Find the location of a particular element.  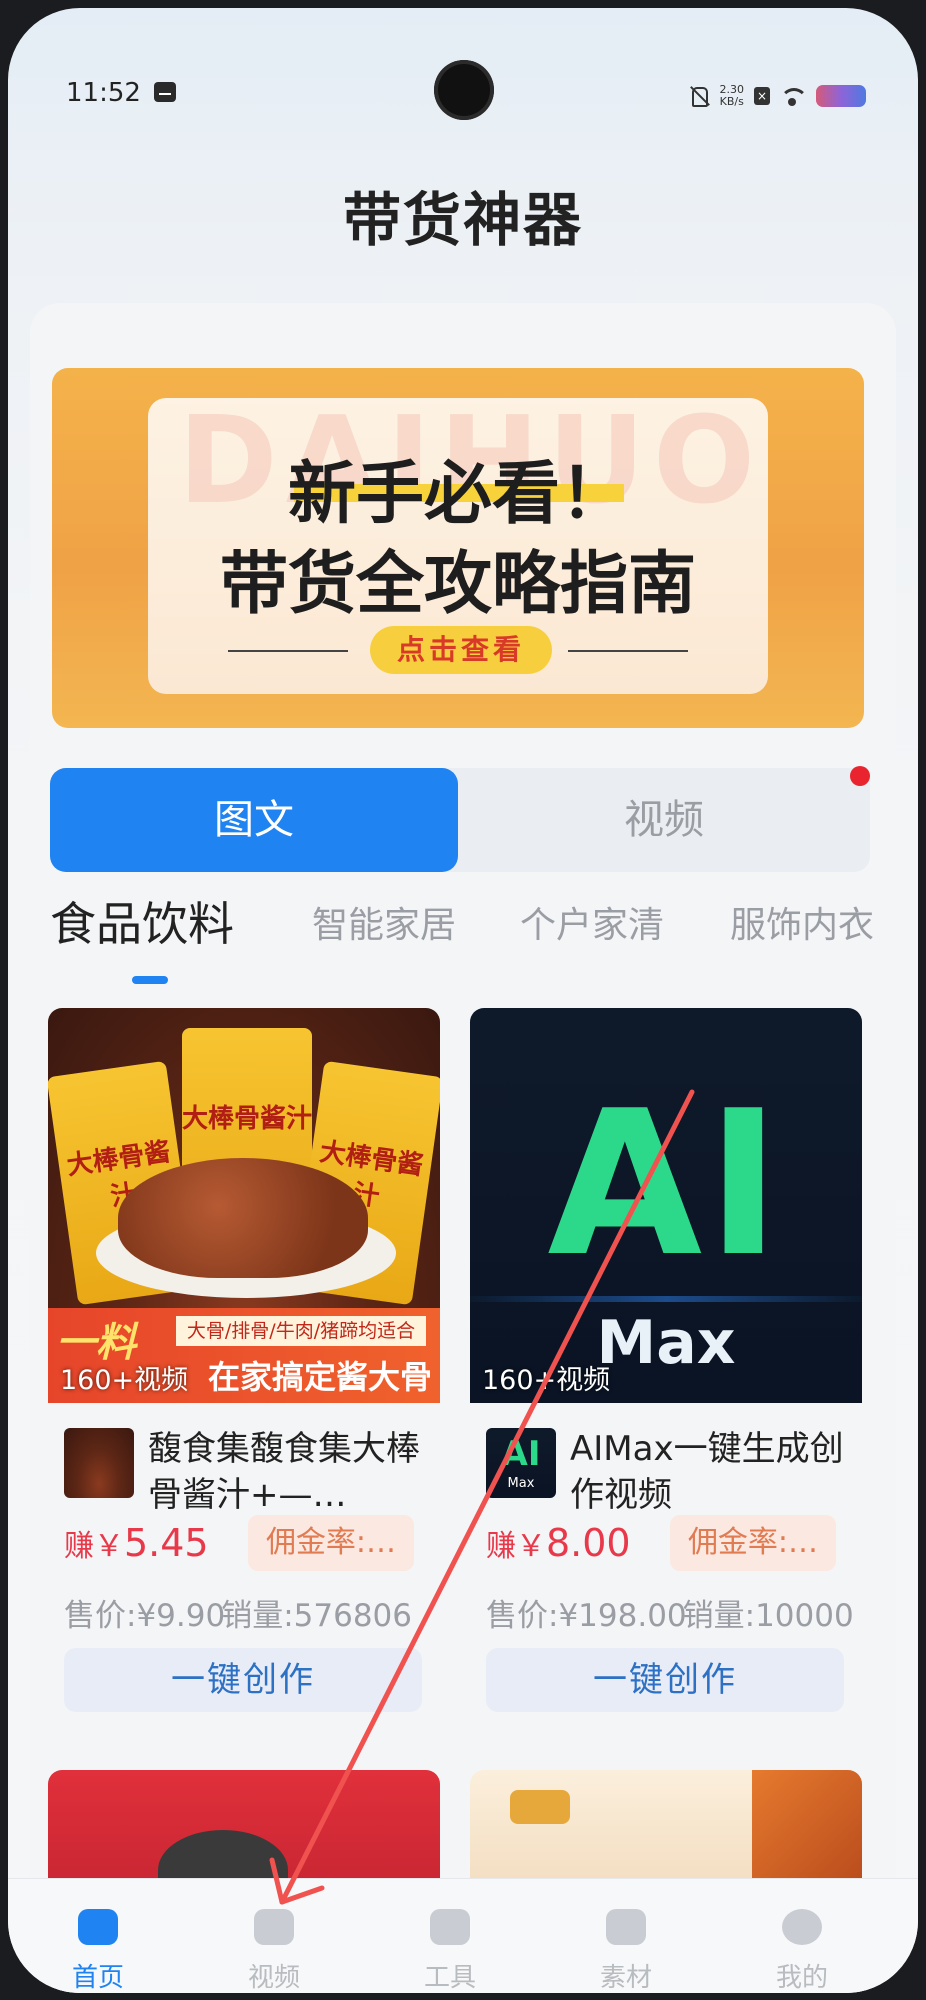

product-image: AI Max 160+视频 is located at coordinates (666, 1205).